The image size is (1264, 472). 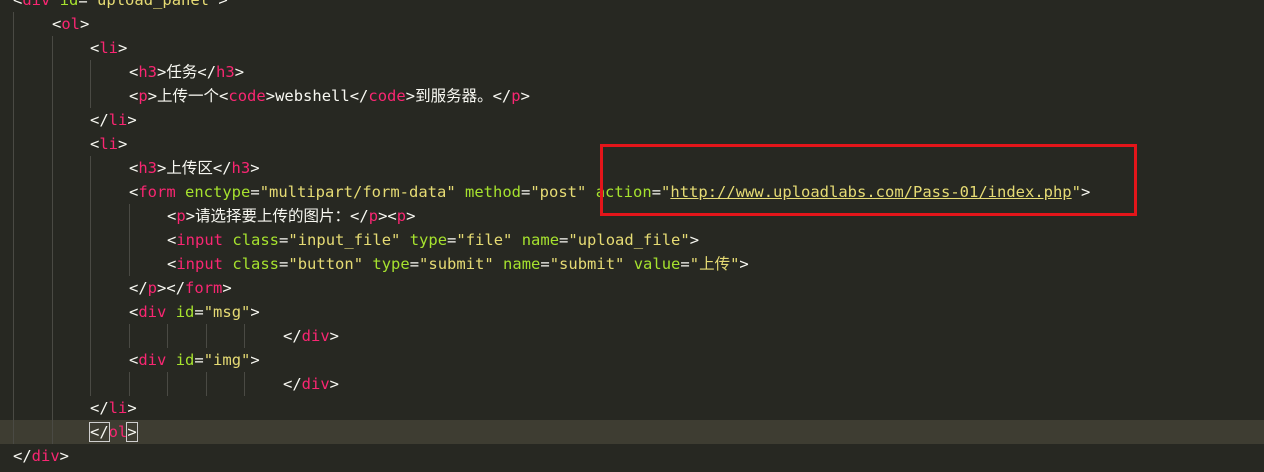 I want to click on code-line: <ol>, so click(x=632, y=24).